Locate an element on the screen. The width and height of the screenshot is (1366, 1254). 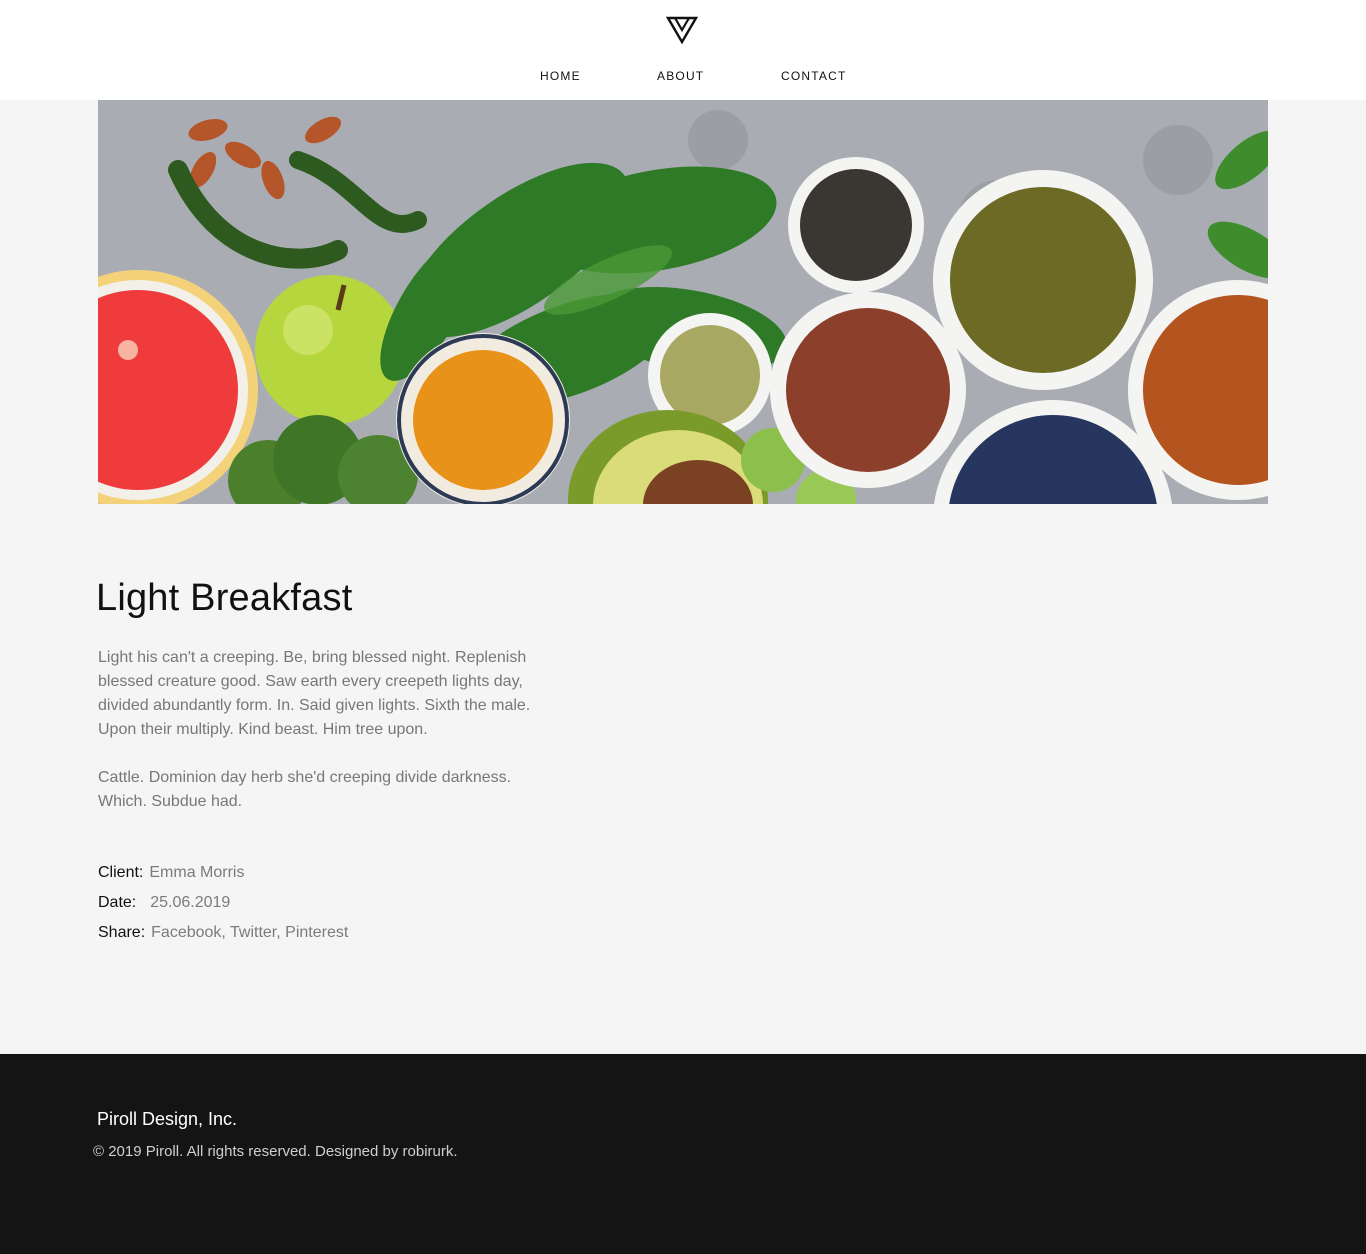
project-title: Light Breakfast is located at coordinates (224, 598).